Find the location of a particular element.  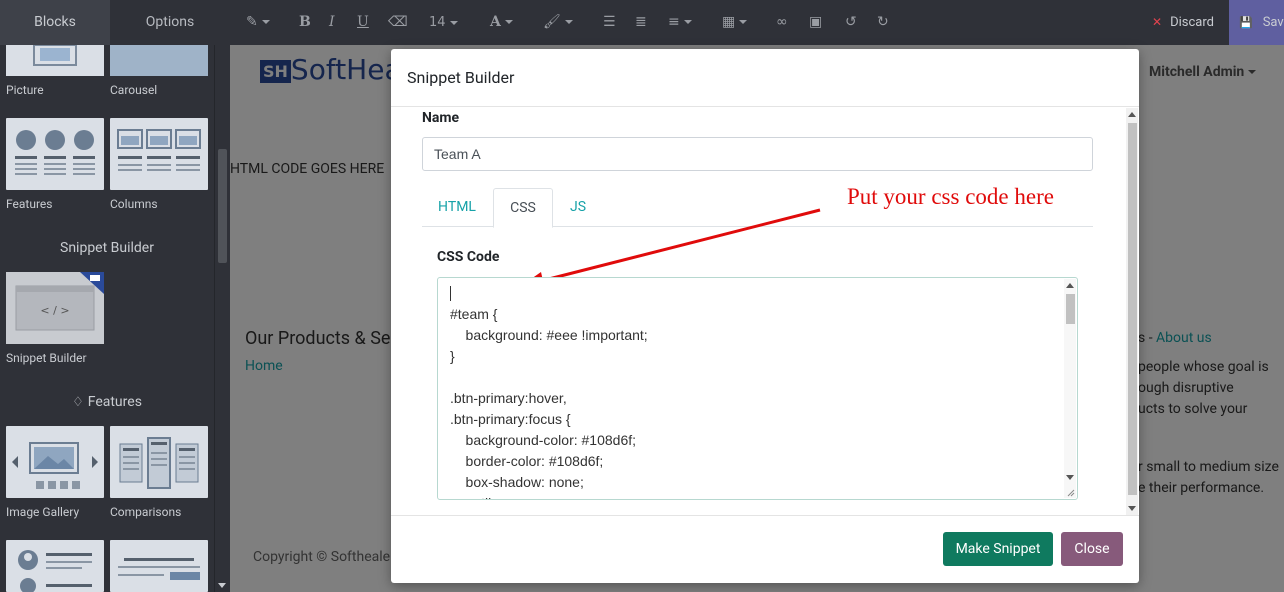

modal-scrollbar is located at coordinates (1132, 311).